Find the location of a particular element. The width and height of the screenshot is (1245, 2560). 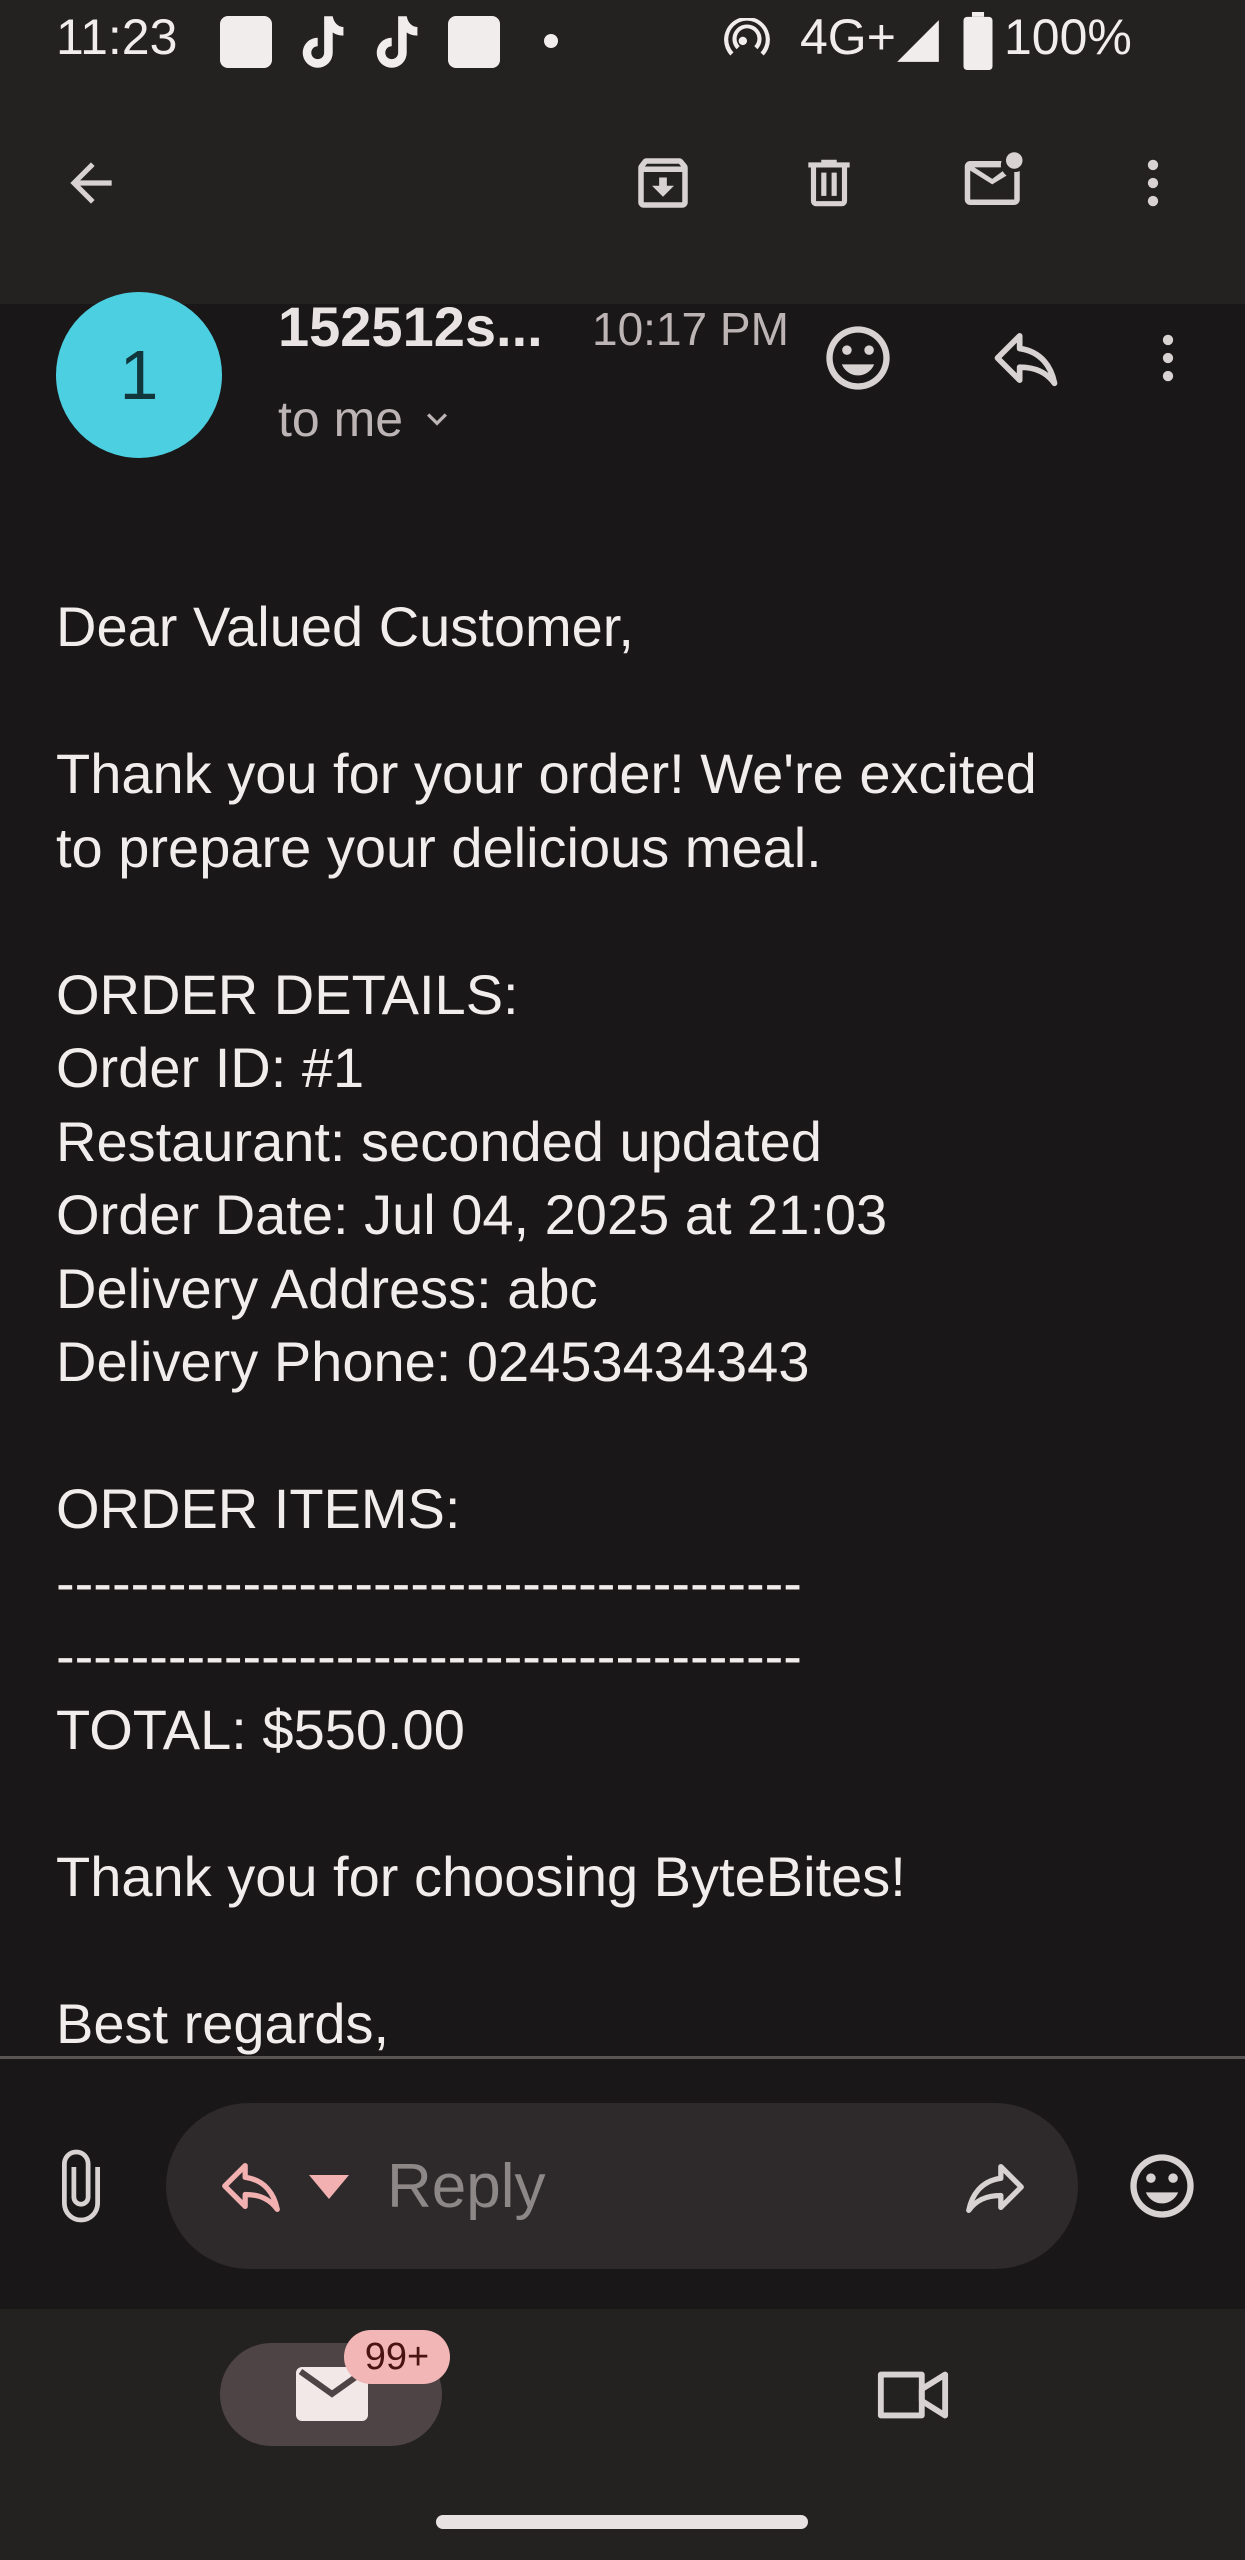

attach-button is located at coordinates (81, 2186).